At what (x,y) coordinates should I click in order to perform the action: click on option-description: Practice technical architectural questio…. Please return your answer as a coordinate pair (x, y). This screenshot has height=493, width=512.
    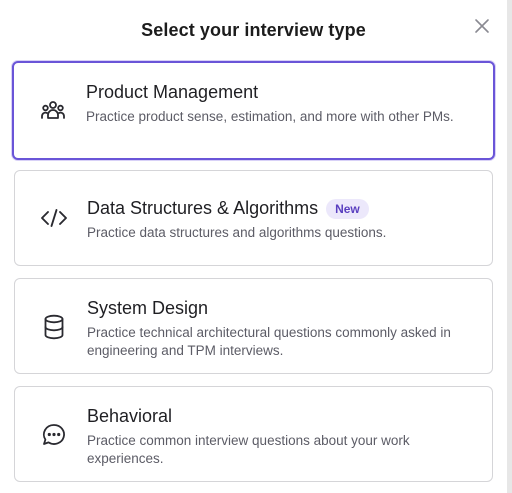
    Looking at the image, I should click on (269, 341).